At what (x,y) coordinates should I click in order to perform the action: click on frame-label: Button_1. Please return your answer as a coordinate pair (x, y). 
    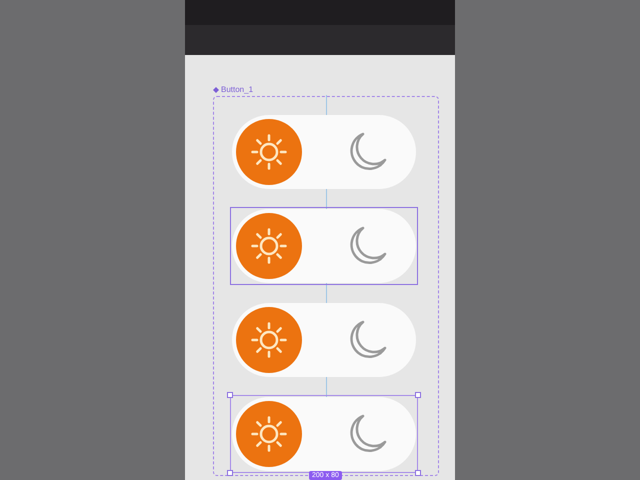
    Looking at the image, I should click on (237, 90).